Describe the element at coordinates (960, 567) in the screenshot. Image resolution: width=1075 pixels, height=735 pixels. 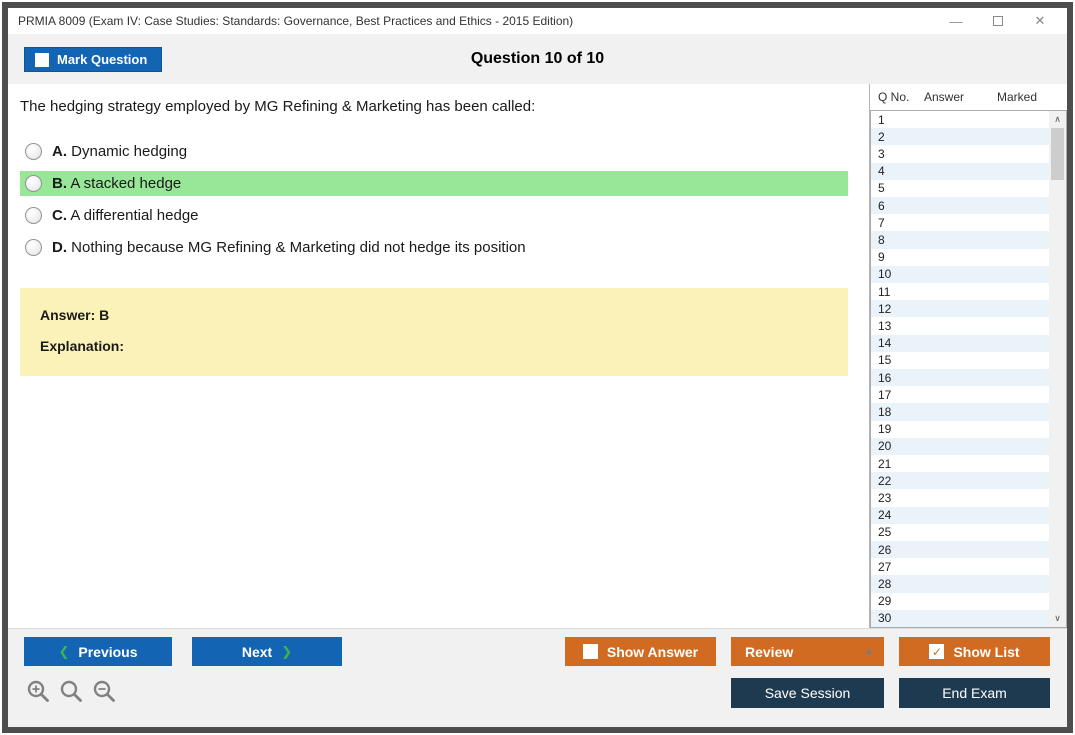
I see `question-list-row: 27` at that location.